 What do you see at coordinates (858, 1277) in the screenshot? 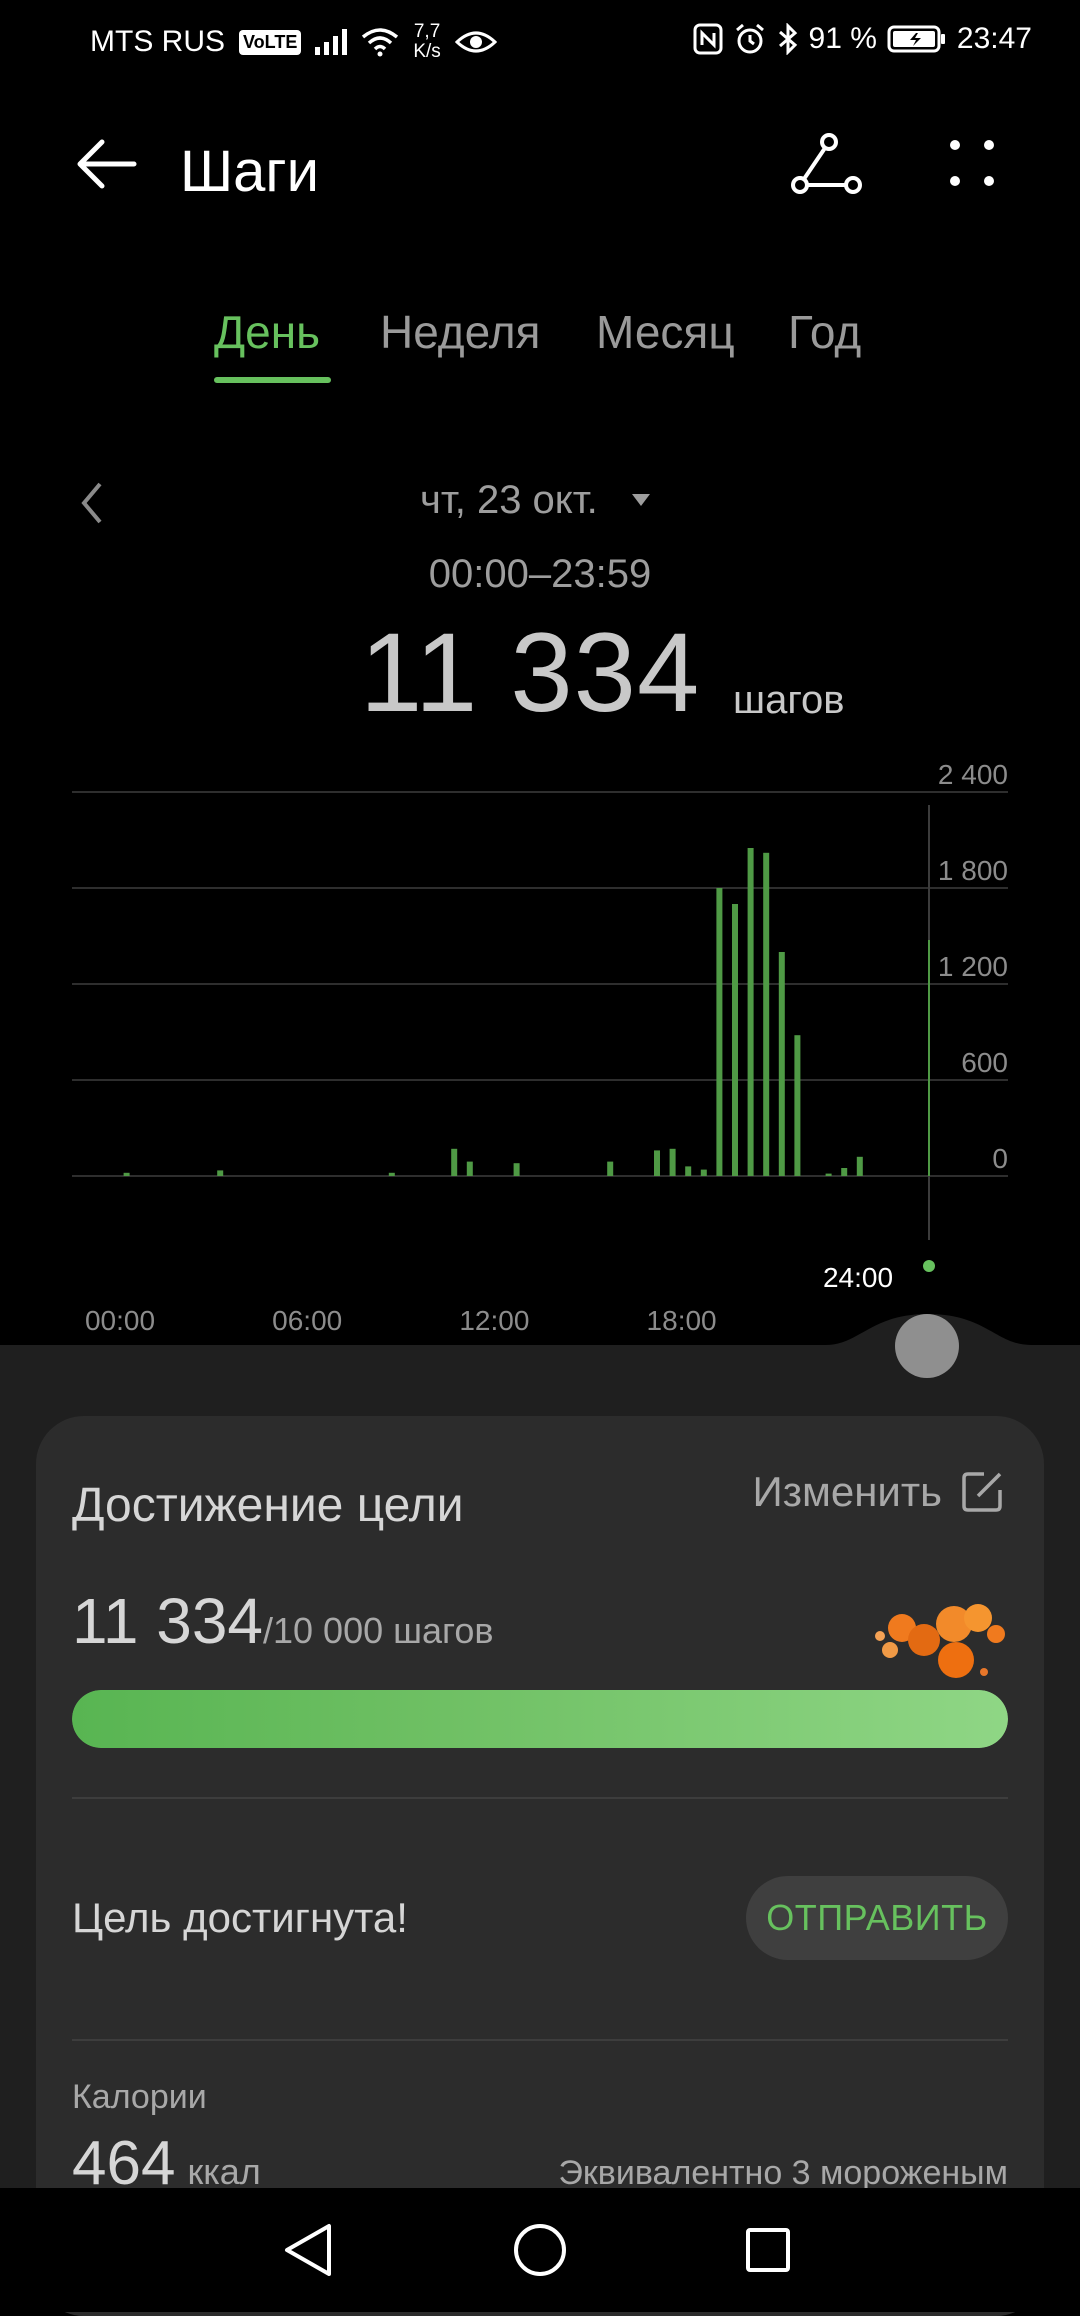
I see `cursor-time-label: 24:00` at bounding box center [858, 1277].